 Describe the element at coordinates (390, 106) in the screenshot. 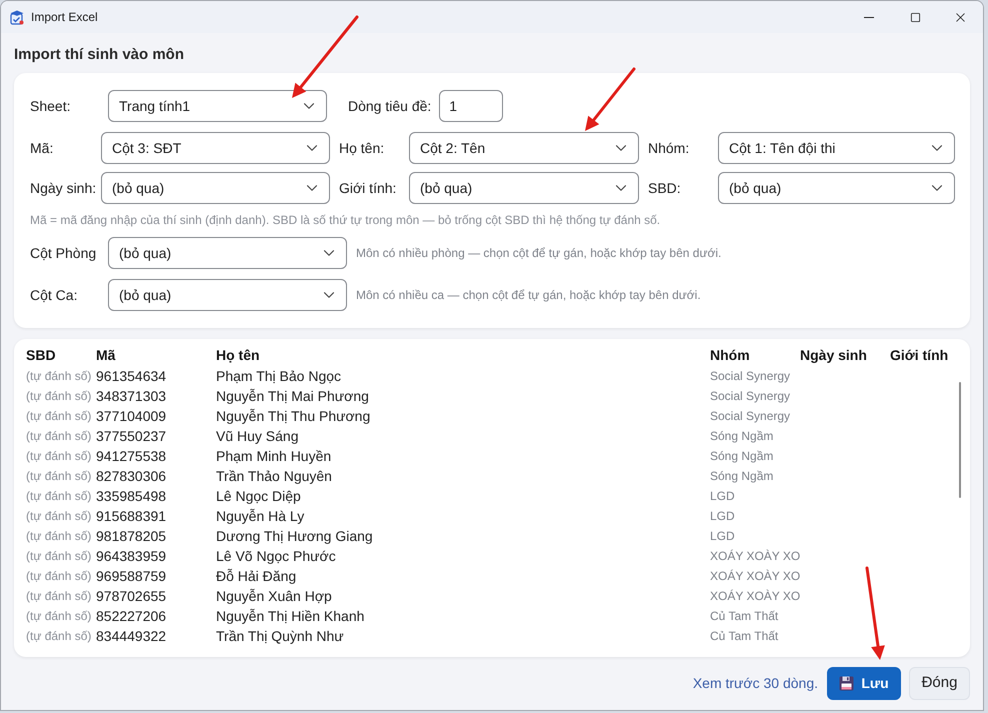

I see `field-label: Dòng tiêu đề:` at that location.